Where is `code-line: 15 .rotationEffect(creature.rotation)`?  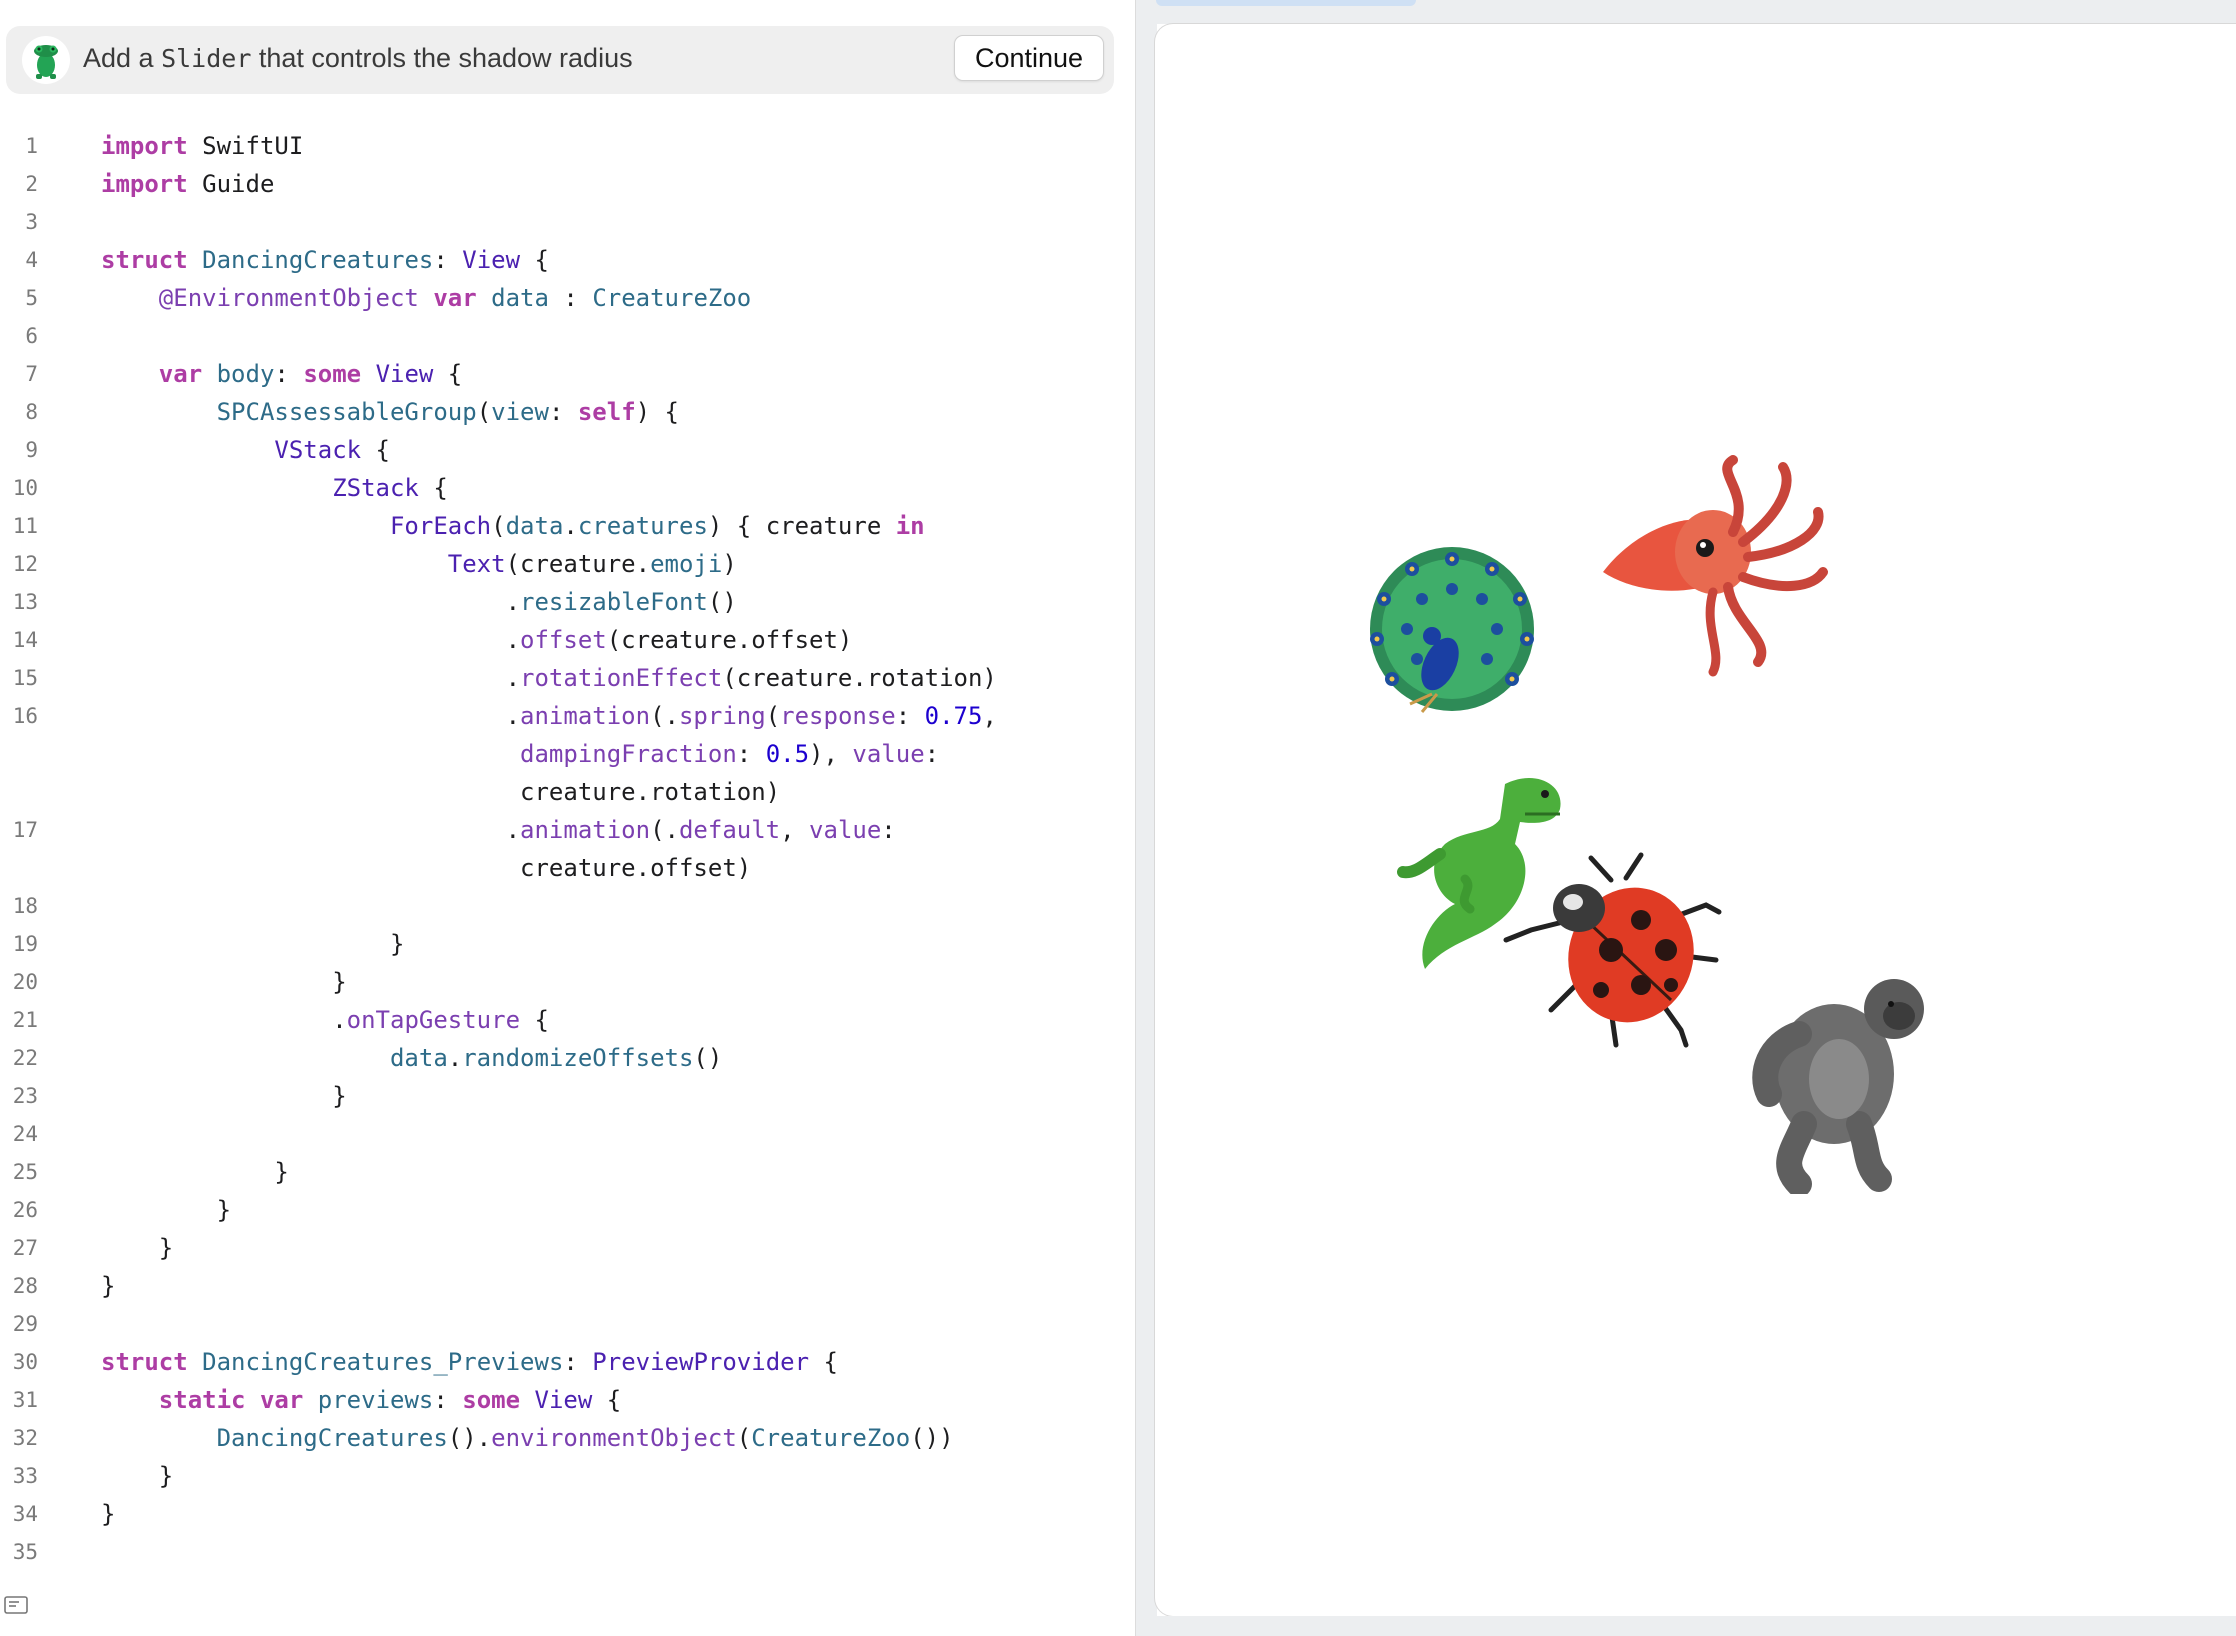 code-line: 15 .rotationEffect(creature.rotation) is located at coordinates (567, 678).